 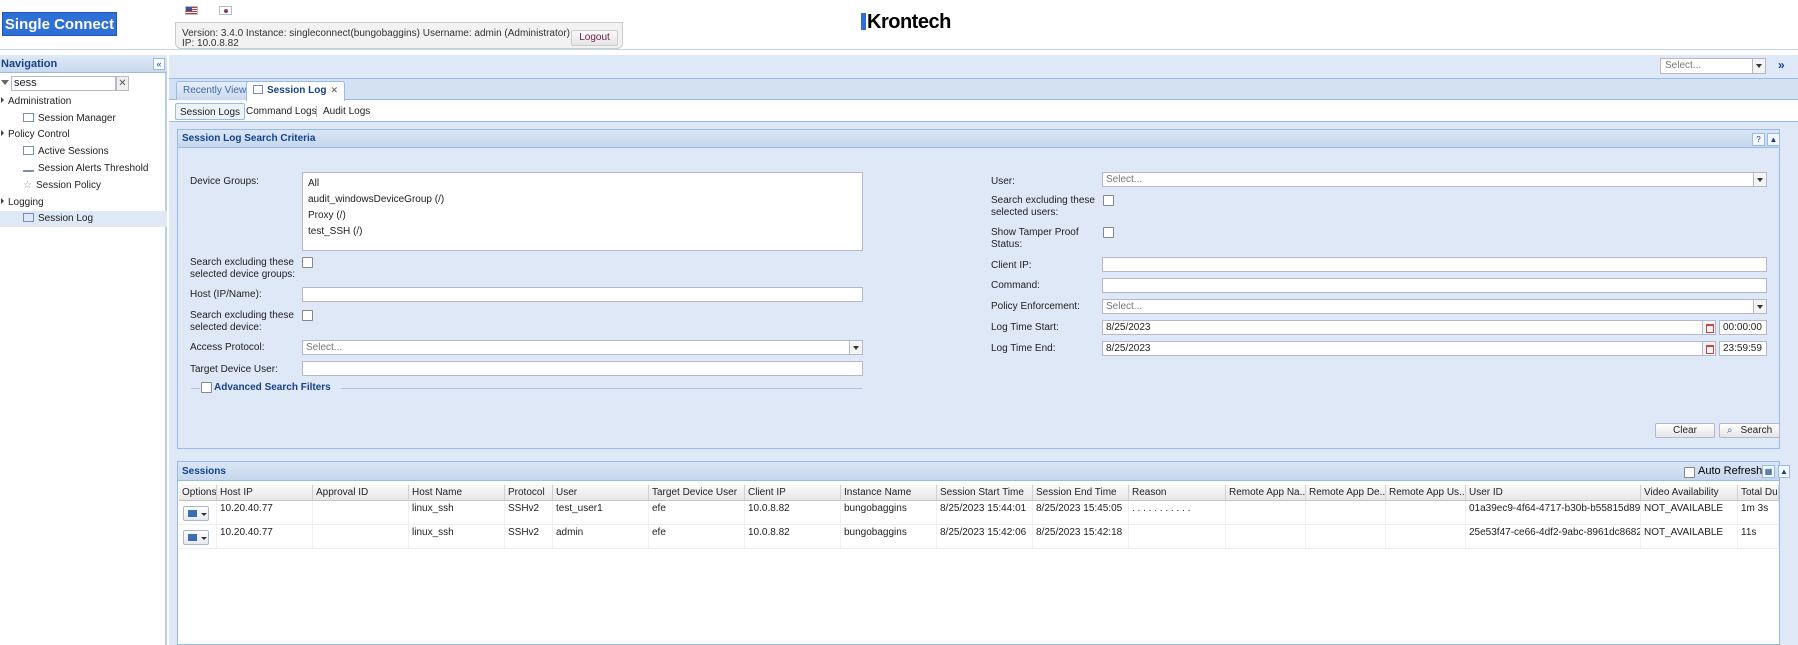 I want to click on collapse-nav-button: «, so click(x=159, y=64).